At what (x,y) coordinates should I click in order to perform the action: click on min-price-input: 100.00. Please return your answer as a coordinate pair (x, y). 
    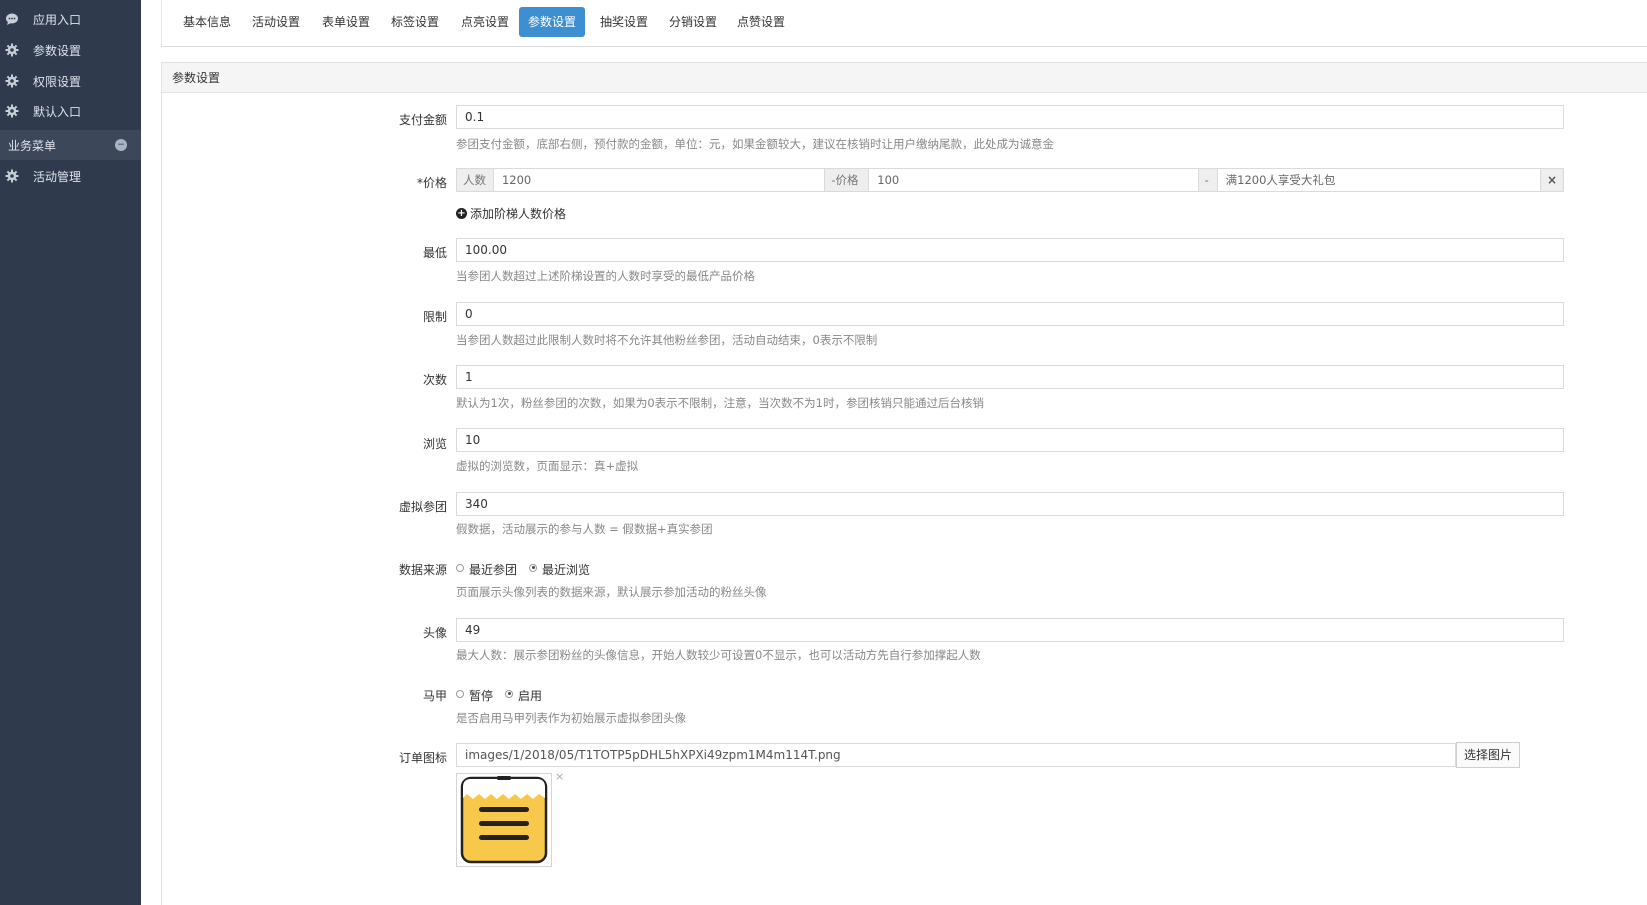
    Looking at the image, I should click on (1010, 250).